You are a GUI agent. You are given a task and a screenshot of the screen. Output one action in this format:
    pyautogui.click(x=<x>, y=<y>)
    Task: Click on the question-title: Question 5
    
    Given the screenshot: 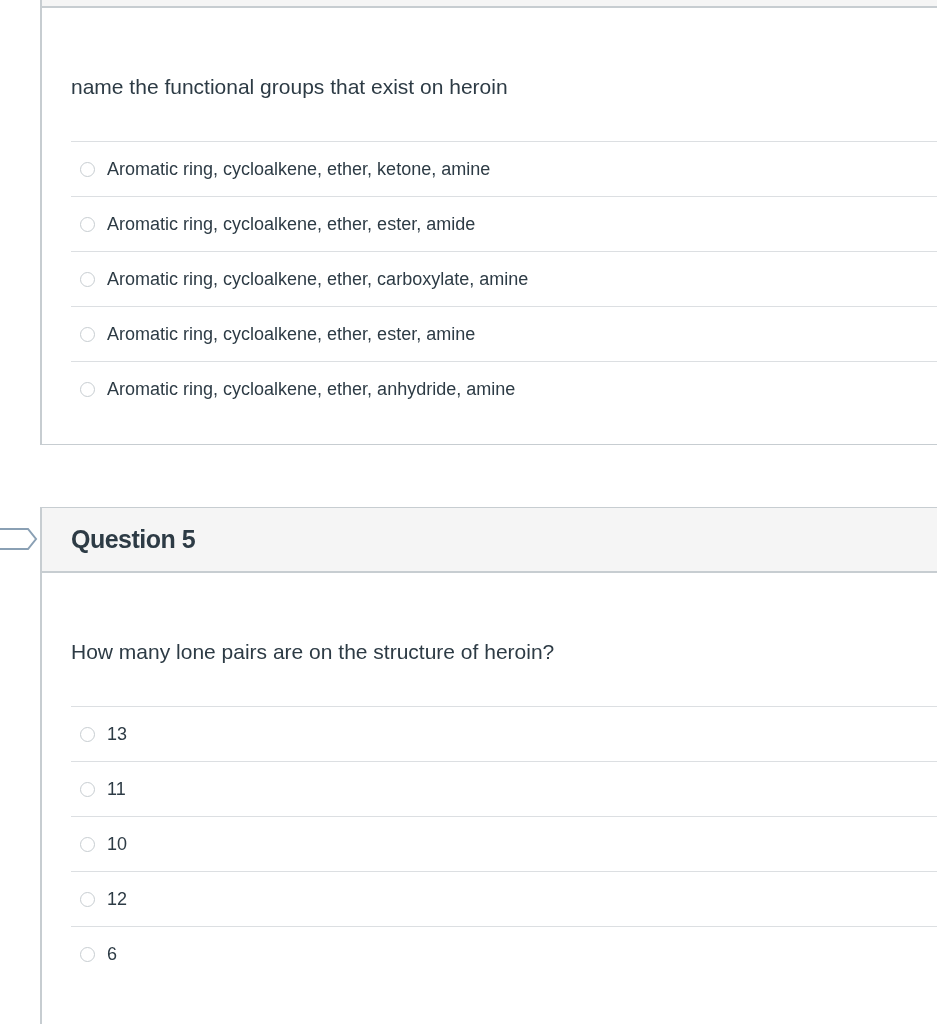 What is the action you would take?
    pyautogui.click(x=133, y=539)
    